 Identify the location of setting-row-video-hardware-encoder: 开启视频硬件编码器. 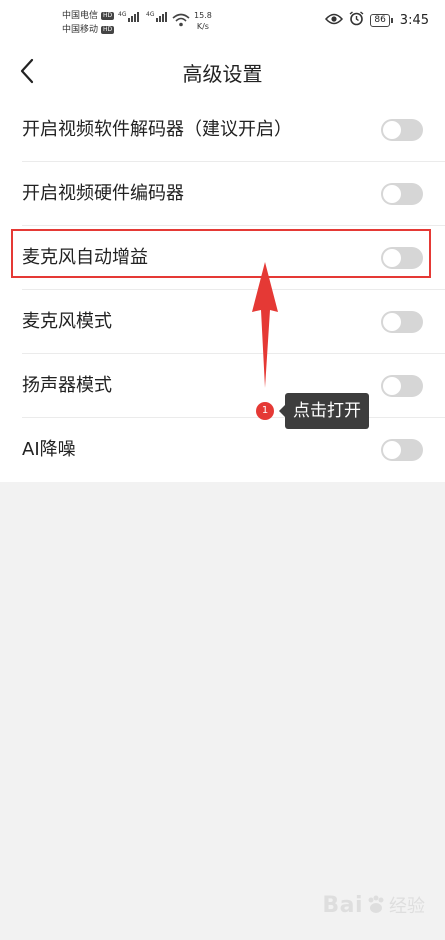
(222, 194).